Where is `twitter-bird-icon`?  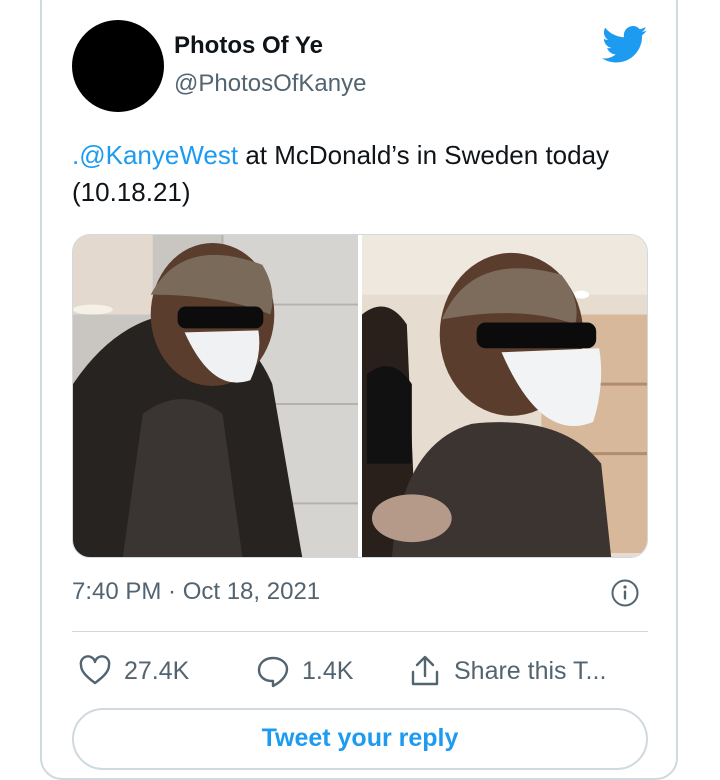
twitter-bird-icon is located at coordinates (625, 45).